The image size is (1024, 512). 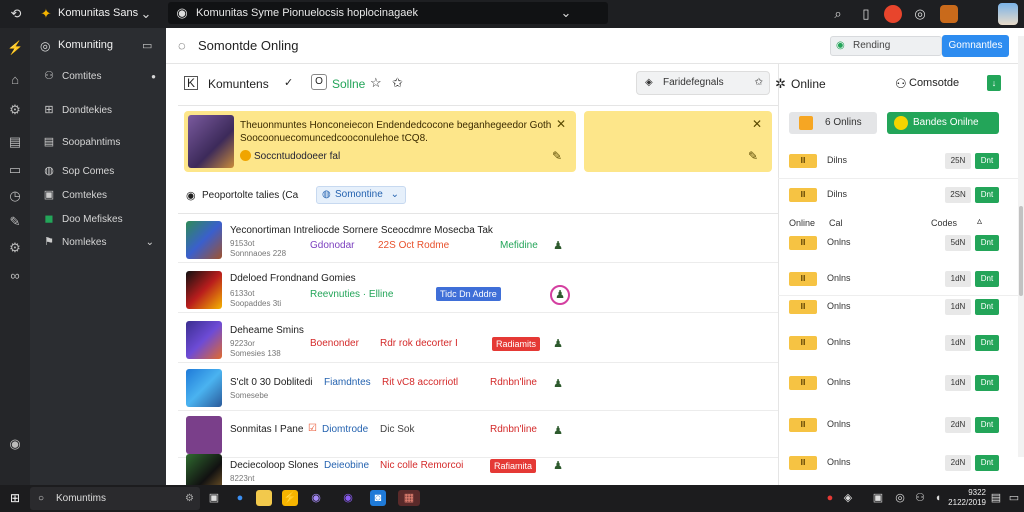 What do you see at coordinates (15, 498) in the screenshot?
I see `windows-icon: ⊞` at bounding box center [15, 498].